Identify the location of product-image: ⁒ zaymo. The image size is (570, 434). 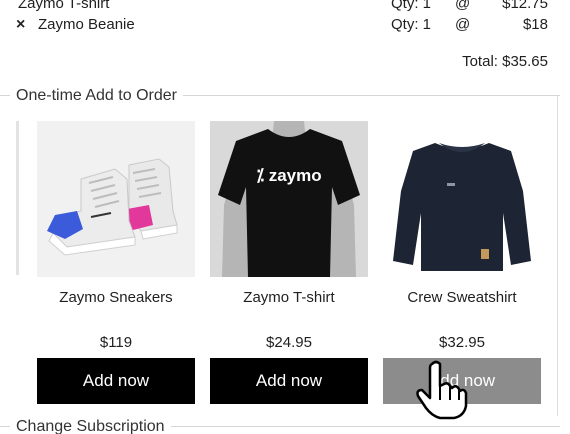
(289, 199).